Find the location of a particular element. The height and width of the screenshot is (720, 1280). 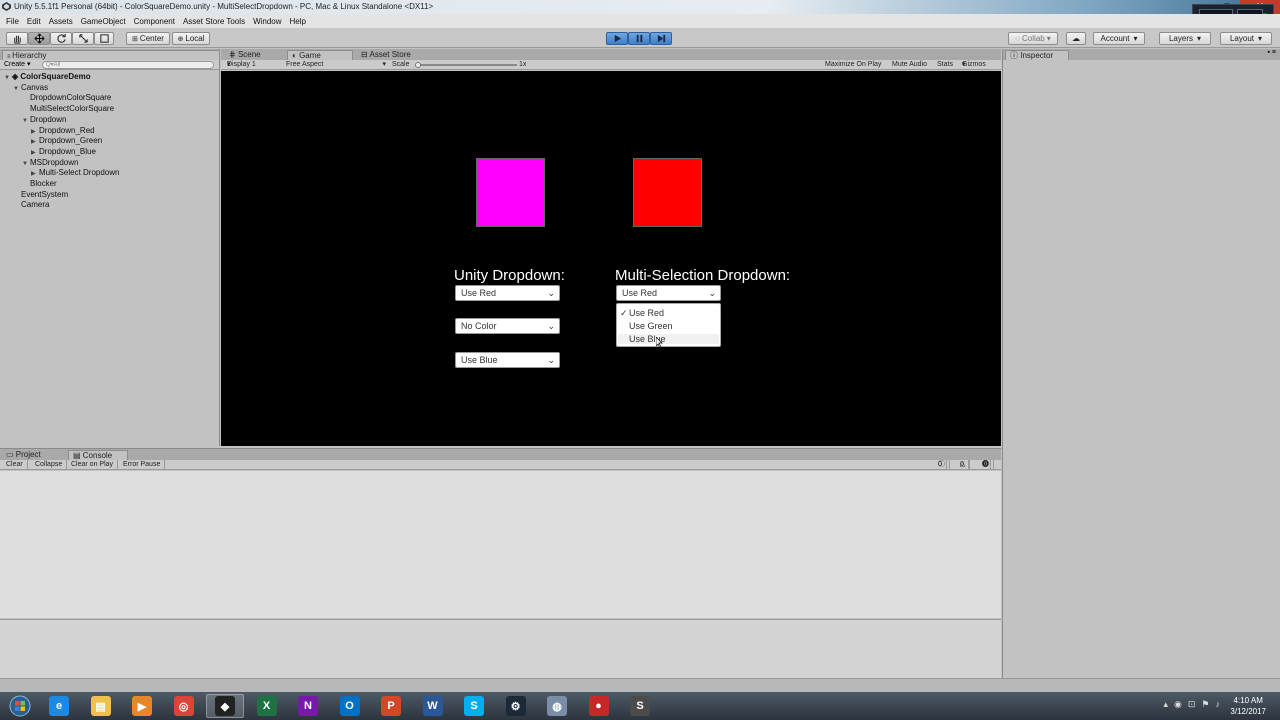

scale-slider-handle is located at coordinates (418, 65).